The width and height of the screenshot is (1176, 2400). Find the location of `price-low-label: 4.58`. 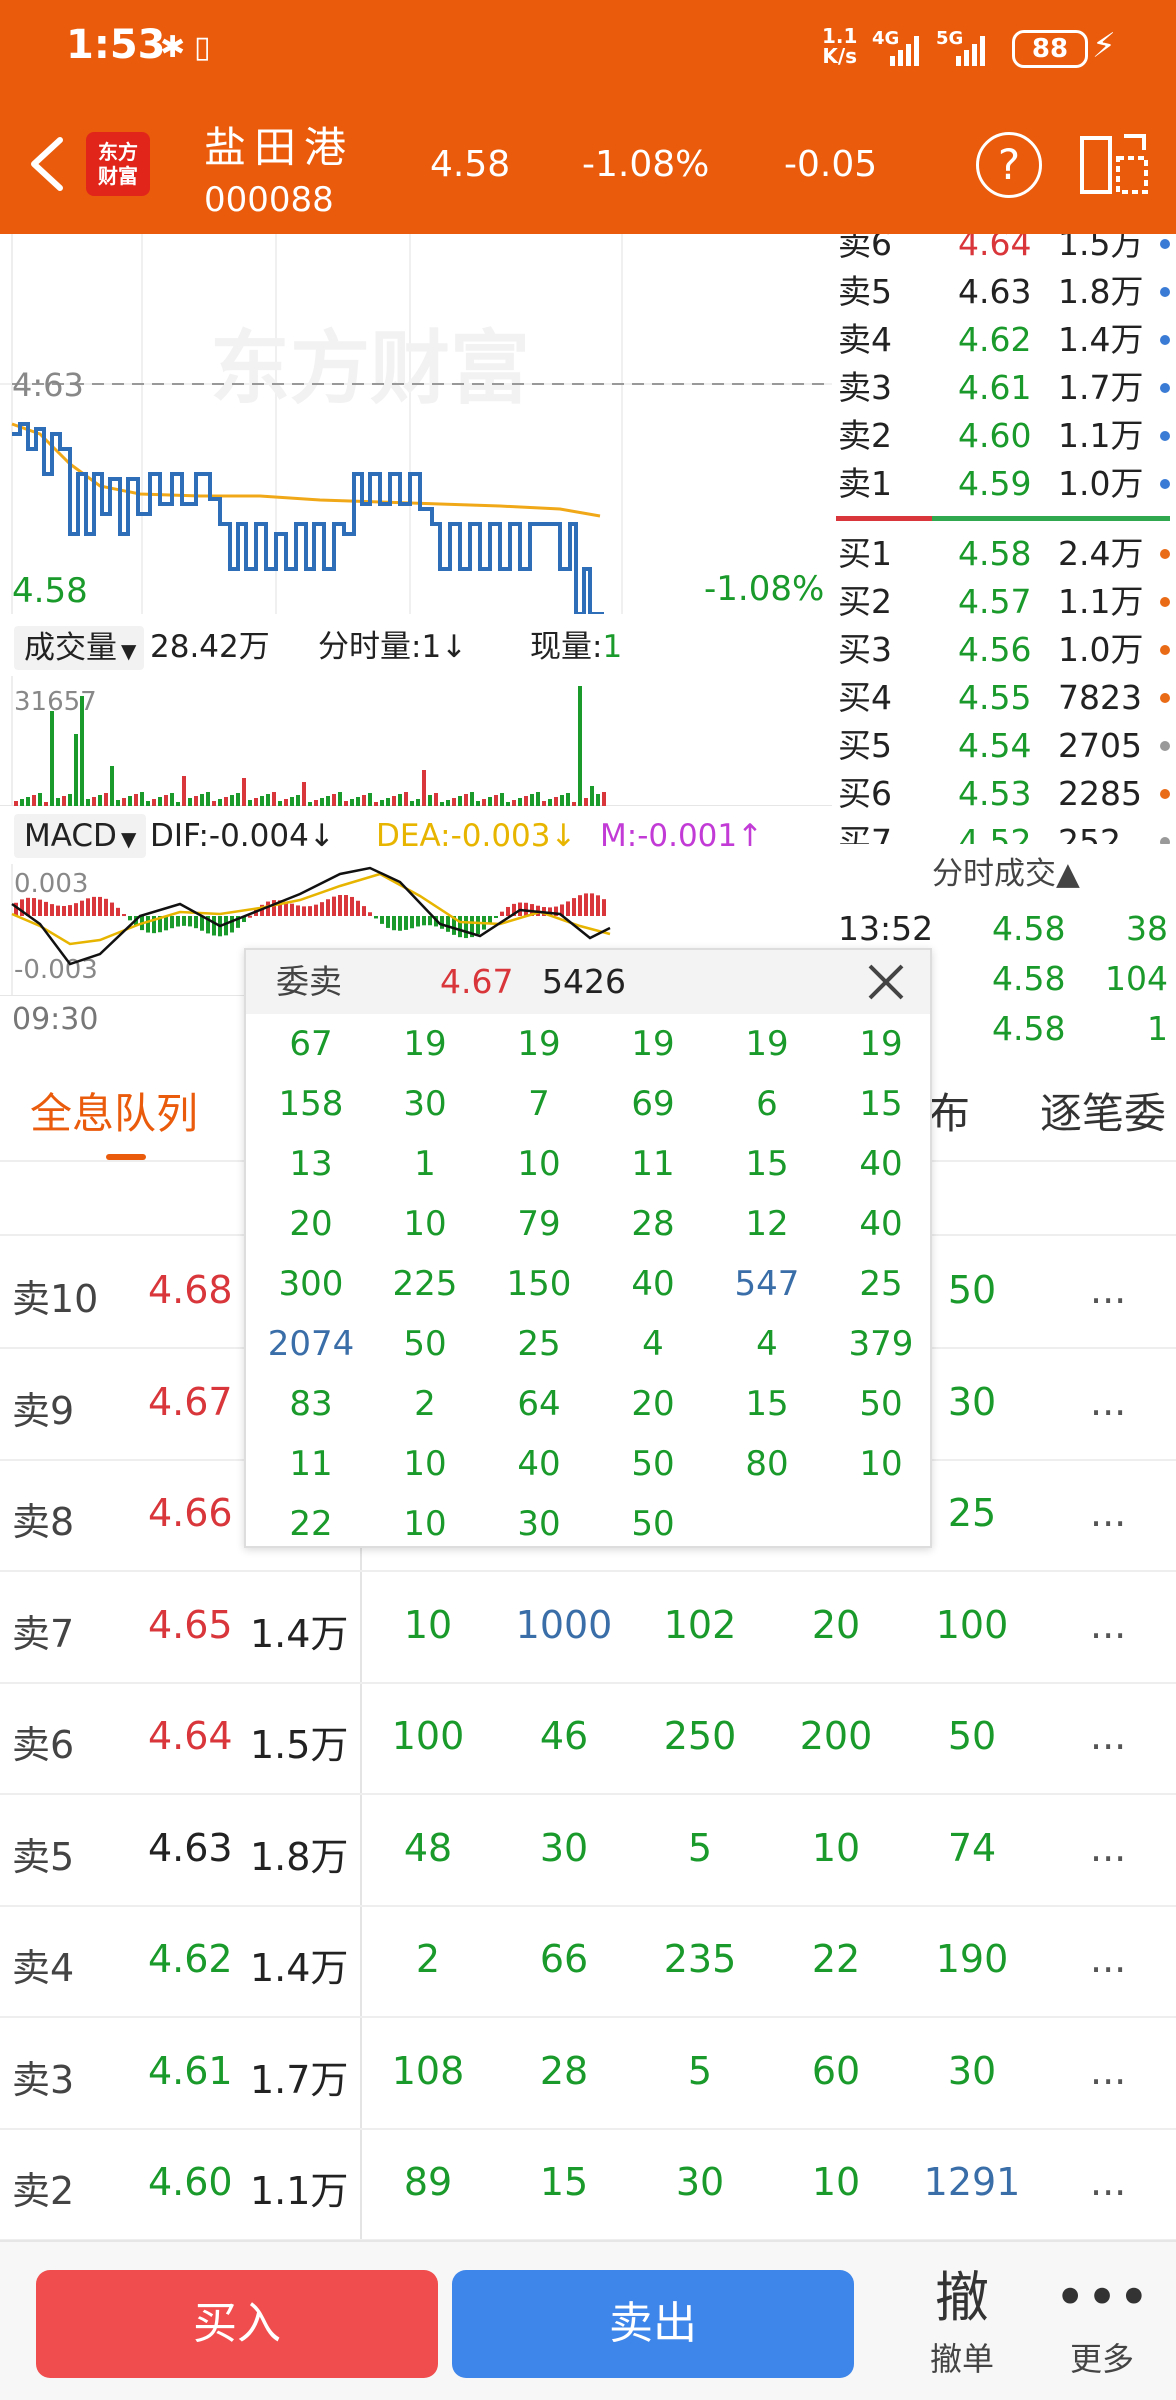

price-low-label: 4.58 is located at coordinates (50, 591).